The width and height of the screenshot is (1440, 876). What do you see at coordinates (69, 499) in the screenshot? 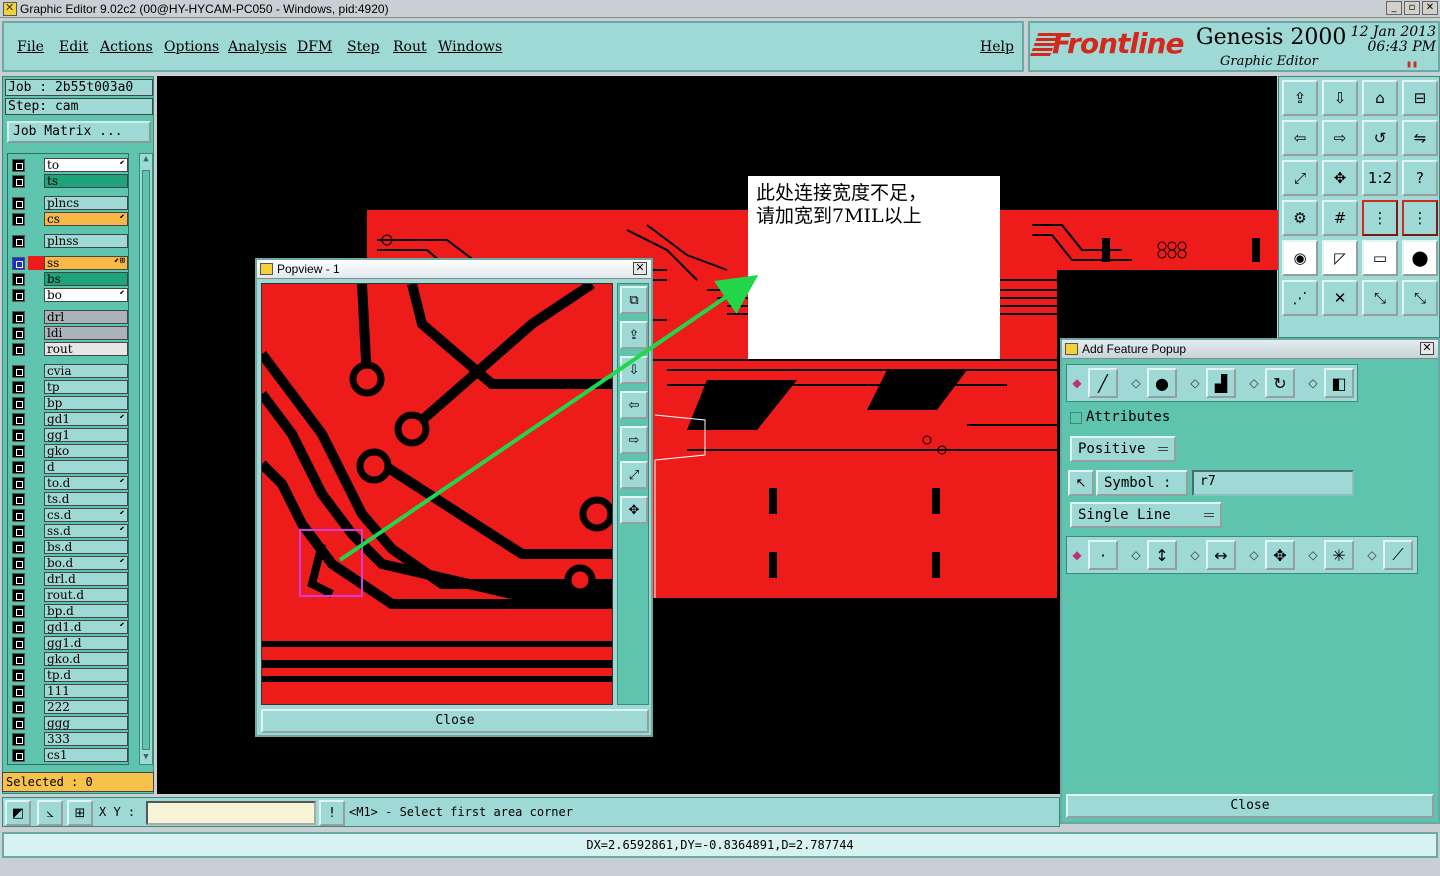
I see `layer-row: ts.d` at bounding box center [69, 499].